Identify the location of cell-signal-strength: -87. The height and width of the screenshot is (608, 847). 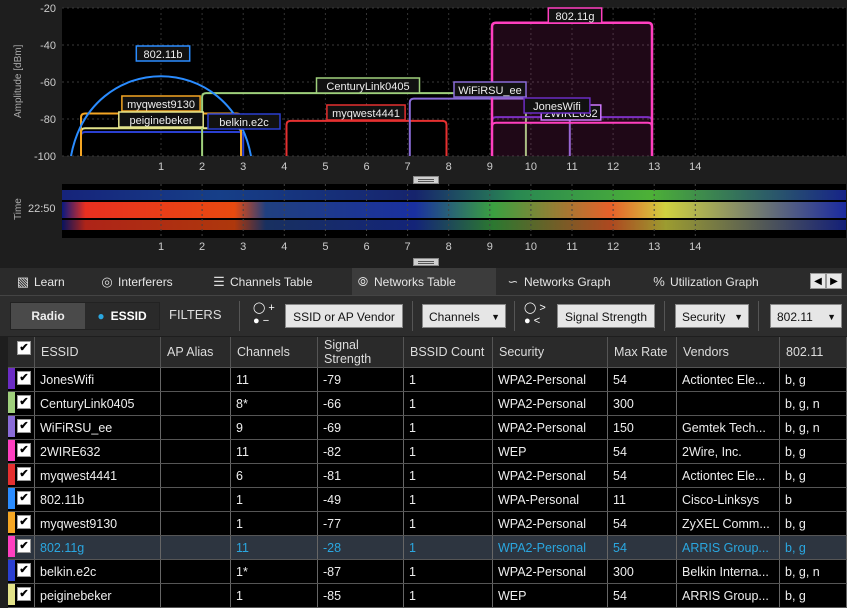
(360, 571).